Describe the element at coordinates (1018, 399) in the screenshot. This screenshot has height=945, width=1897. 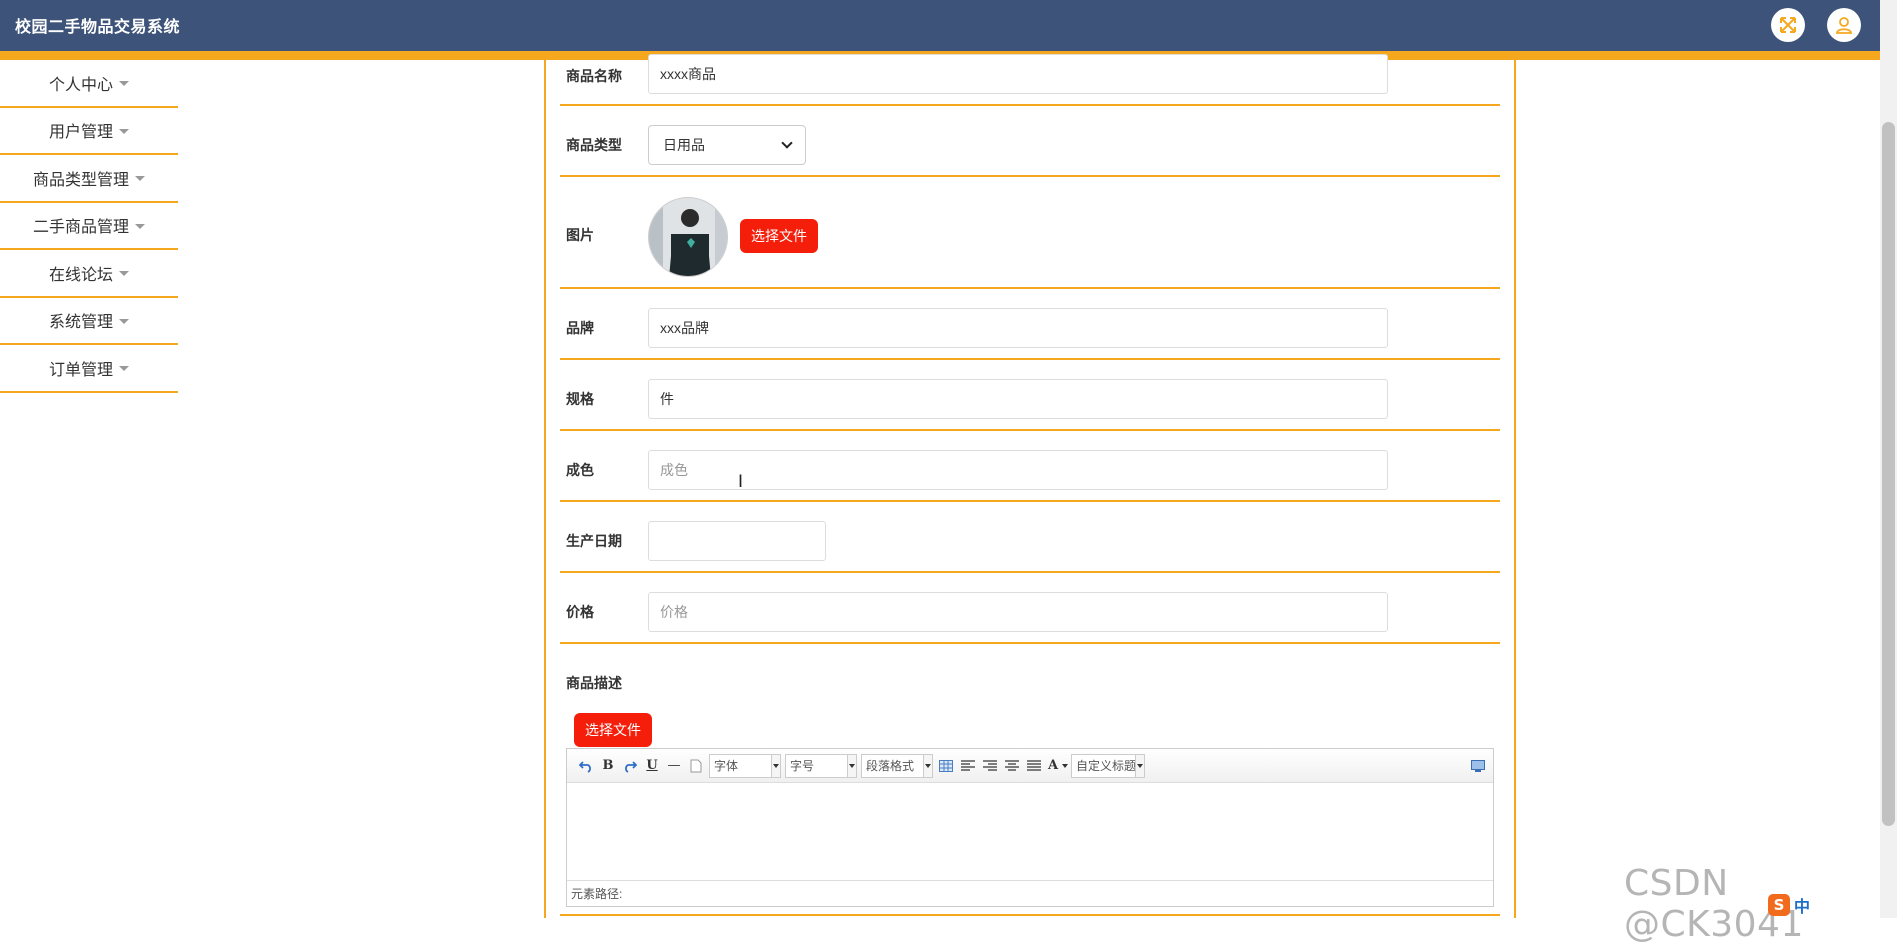
I see `spec-input: 件` at that location.